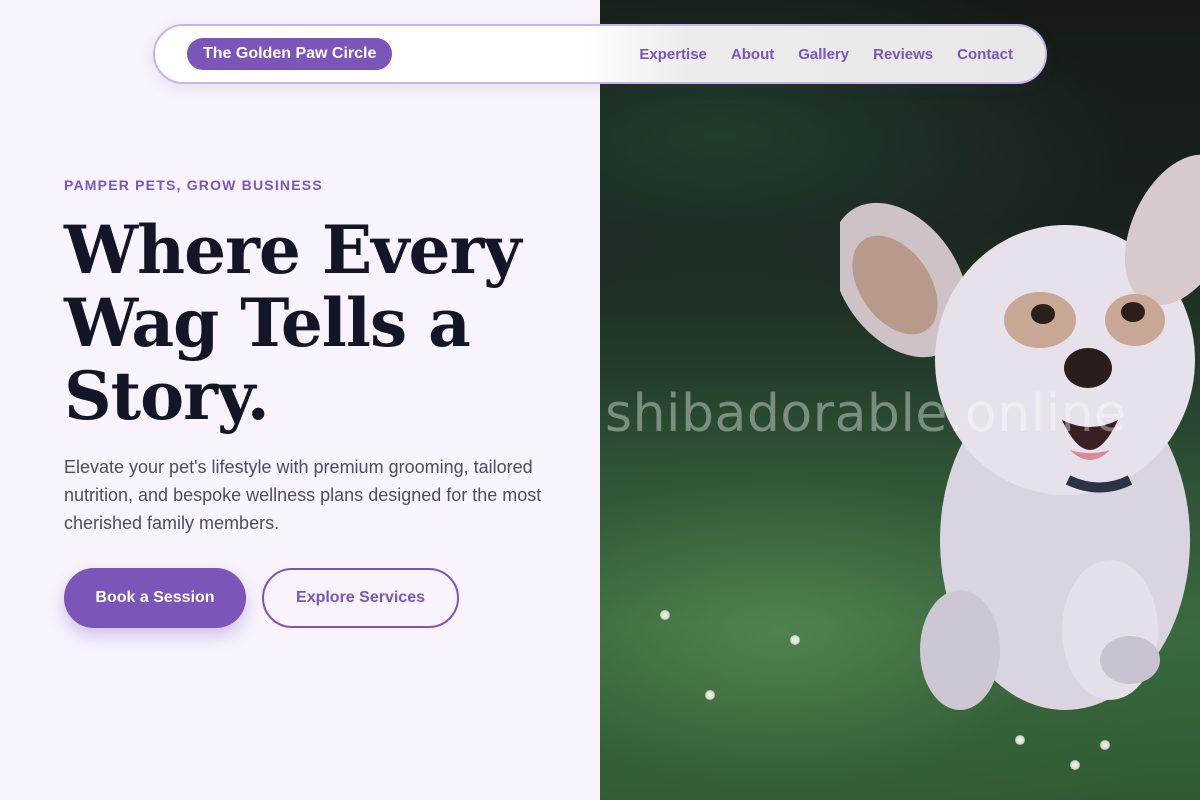 The width and height of the screenshot is (1200, 800). I want to click on watermark-text: shibadorable.online, so click(866, 414).